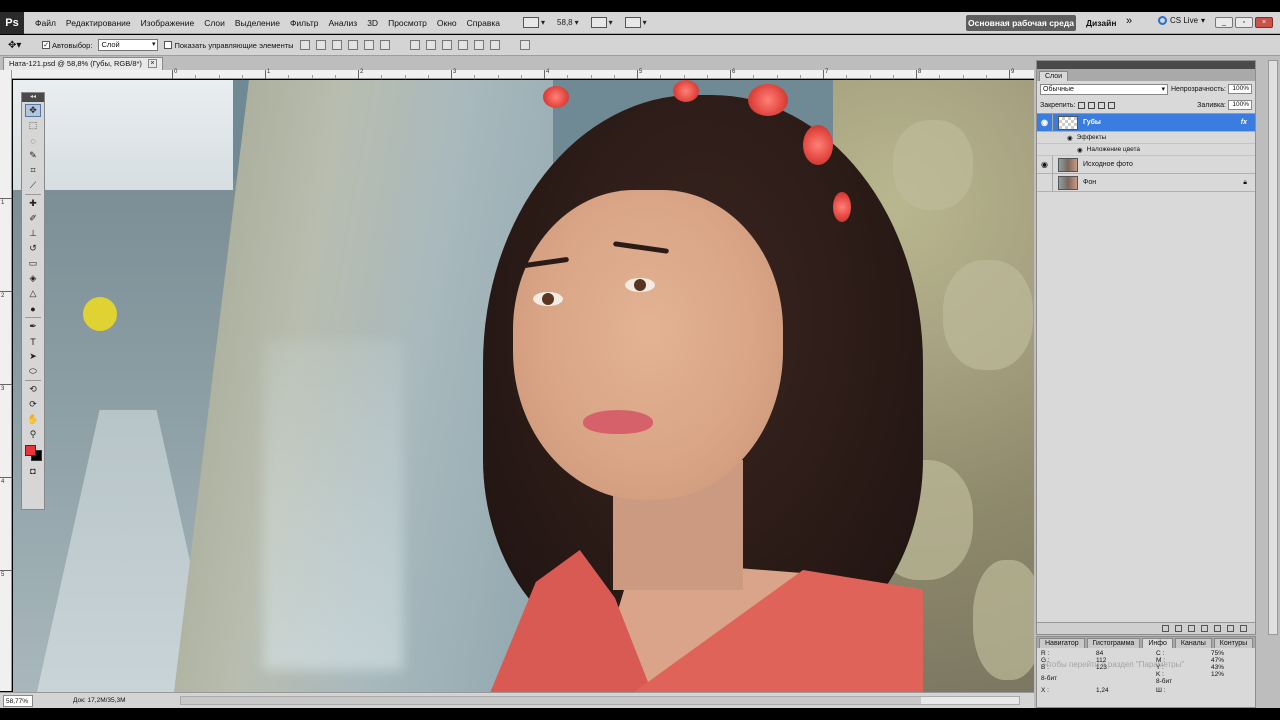 Image resolution: width=1280 pixels, height=720 pixels. What do you see at coordinates (98, 23) in the screenshot?
I see `menu-edit: Редактирование` at bounding box center [98, 23].